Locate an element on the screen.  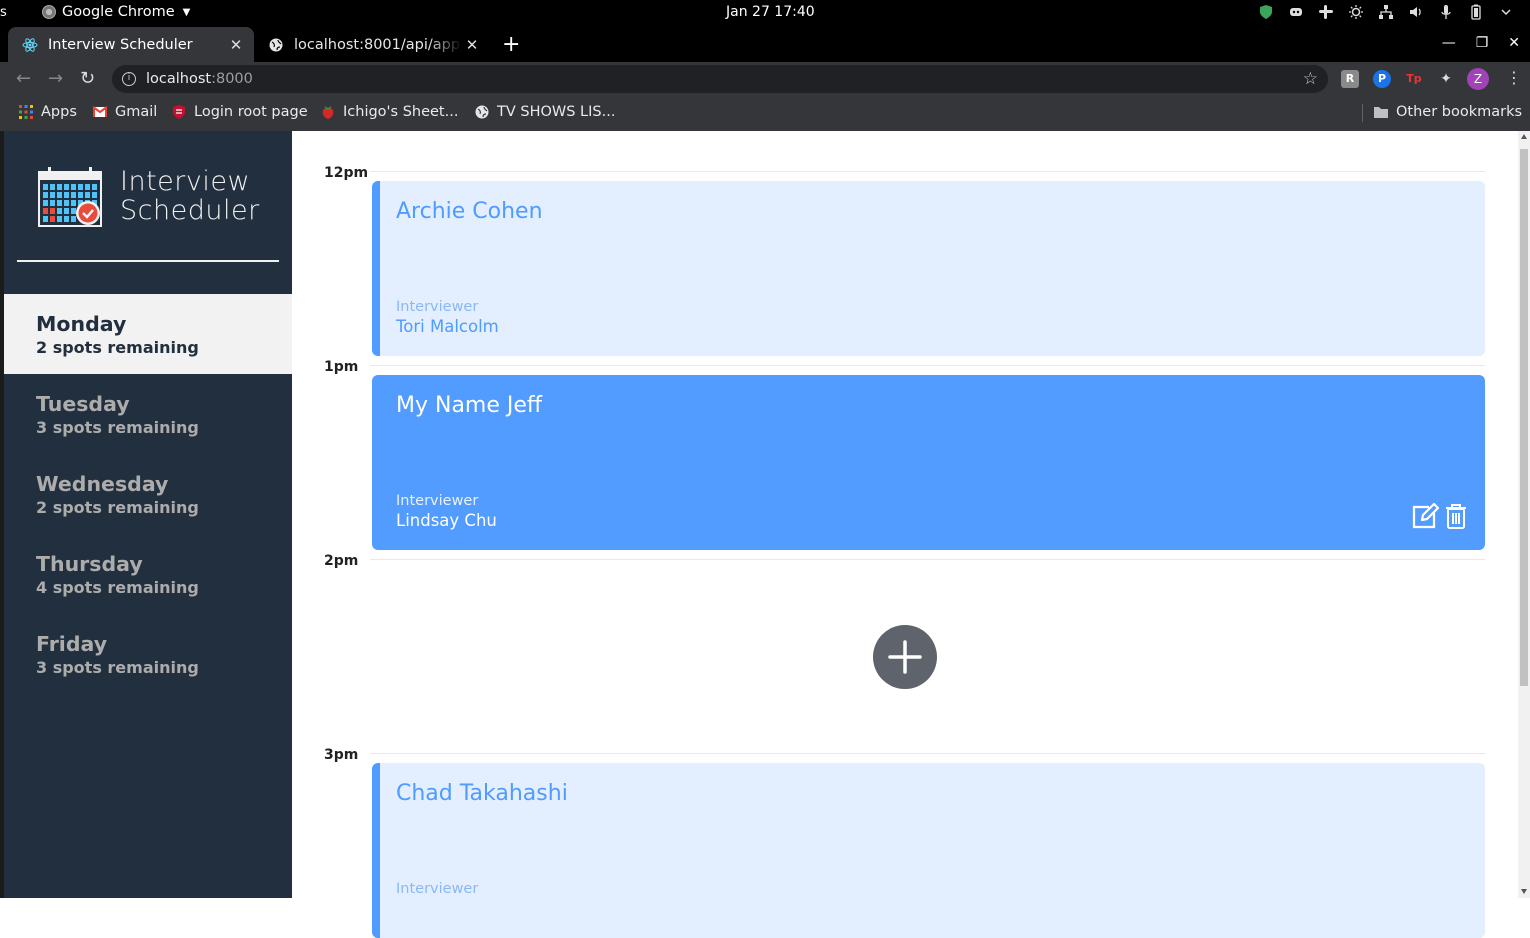
minimize-icon: — is located at coordinates (1449, 43).